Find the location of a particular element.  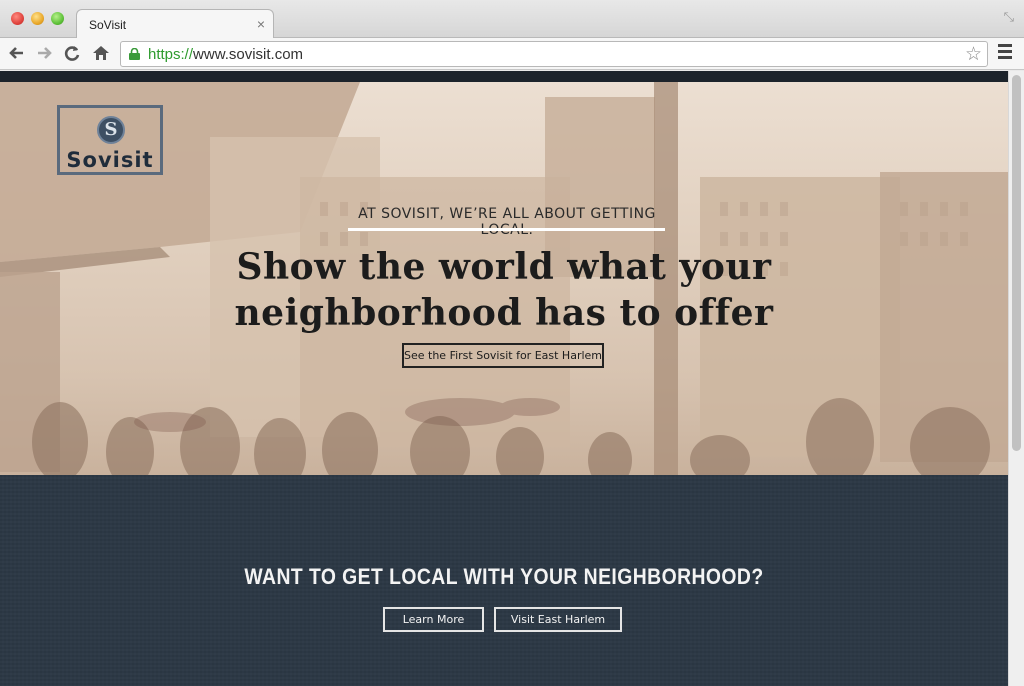

scrollbar-thumb is located at coordinates (1016, 263).